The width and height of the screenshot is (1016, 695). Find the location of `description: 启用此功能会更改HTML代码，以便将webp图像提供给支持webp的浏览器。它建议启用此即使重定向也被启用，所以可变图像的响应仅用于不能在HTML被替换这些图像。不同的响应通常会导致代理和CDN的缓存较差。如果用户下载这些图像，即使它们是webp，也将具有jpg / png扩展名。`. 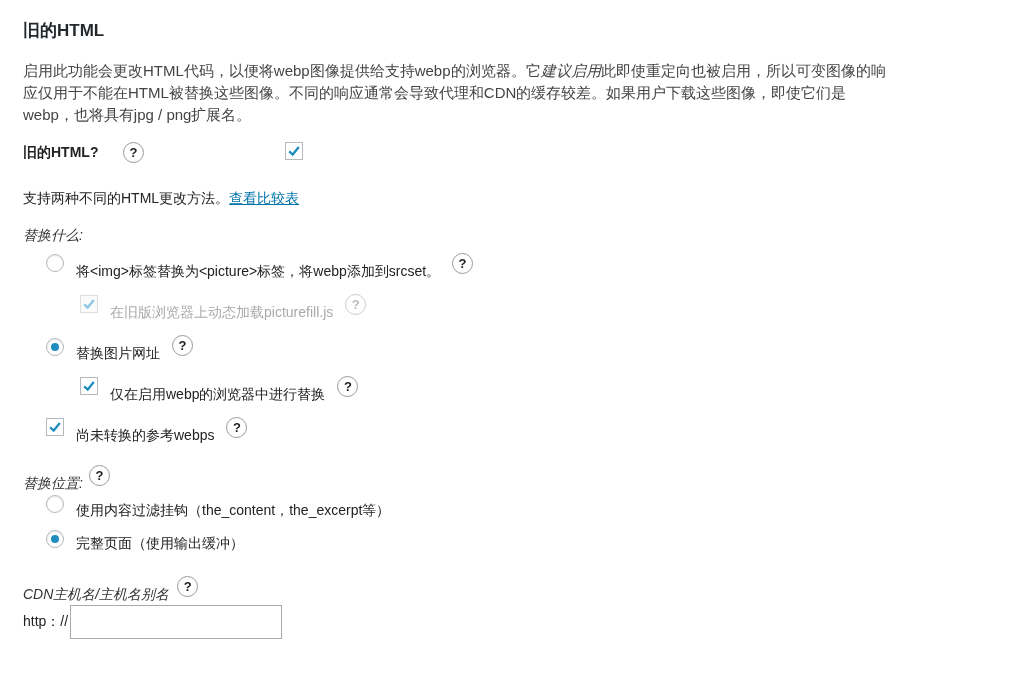

description: 启用此功能会更改HTML代码，以便将webp图像提供给支持webp的浏览器。它建议启用此即使重定向也被启用，所以可变图像的响应仅用于不能在HTML被替换这些图像。不同的响应通常会导致代理和CDN的缓存较差。如果用户下载这些图像，即使它们是webp，也将具有jpg / png扩展名。 is located at coordinates (455, 92).